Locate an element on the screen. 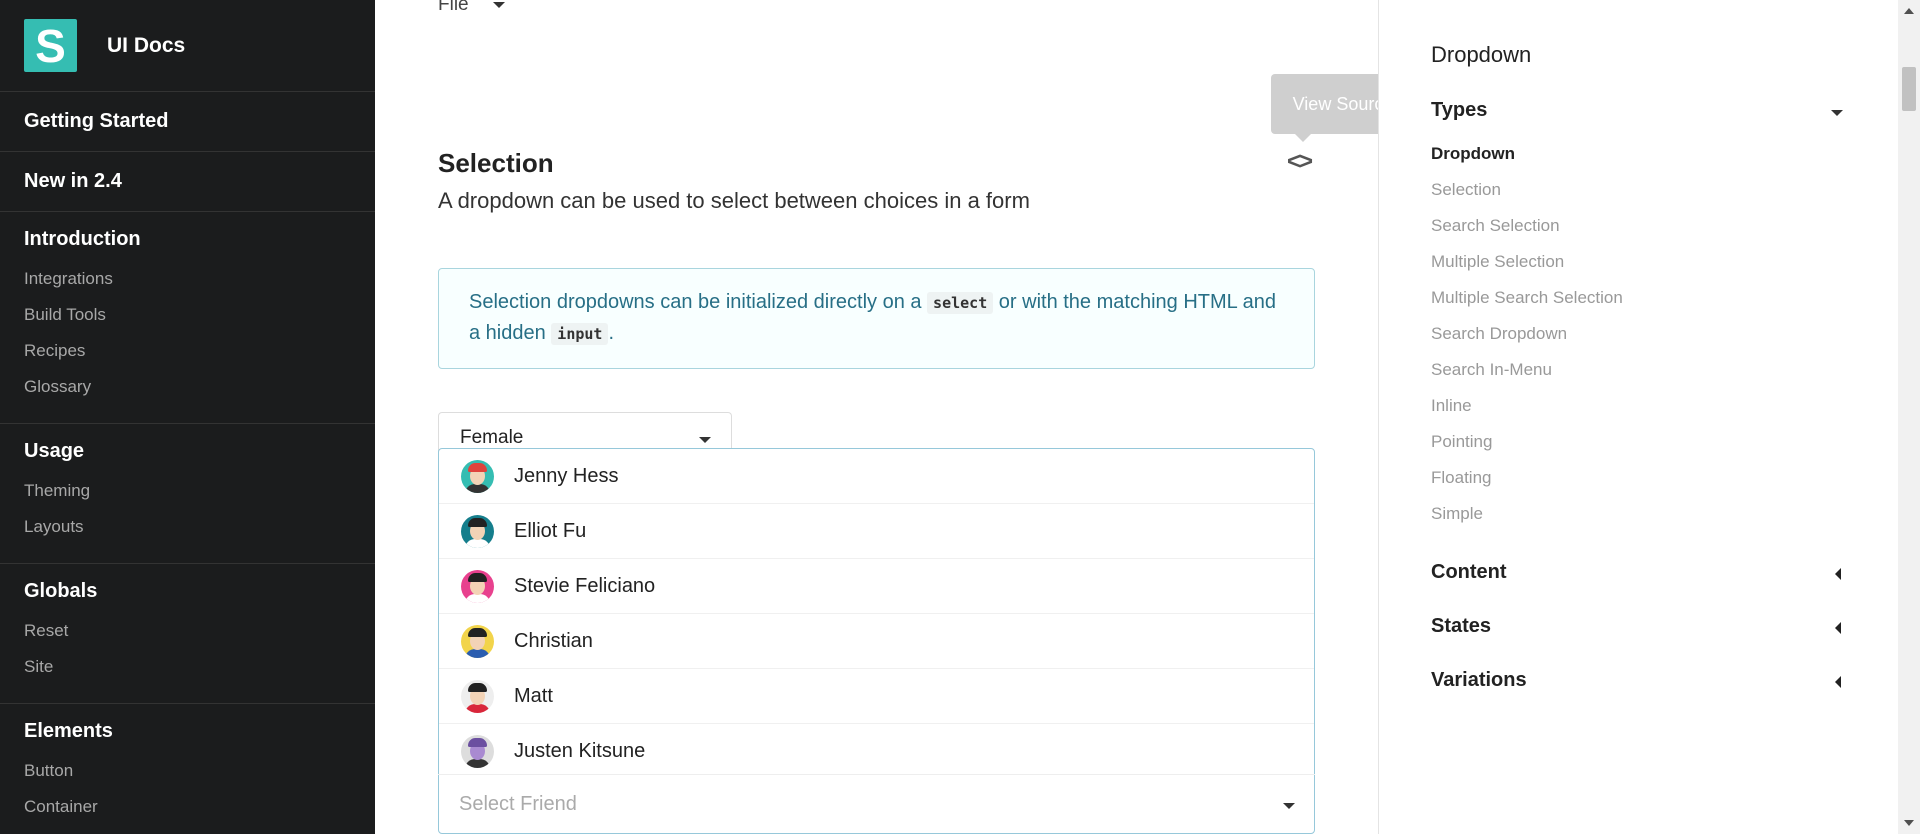  toc-item-search-in-menu: Search In-Menu is located at coordinates (1491, 370).